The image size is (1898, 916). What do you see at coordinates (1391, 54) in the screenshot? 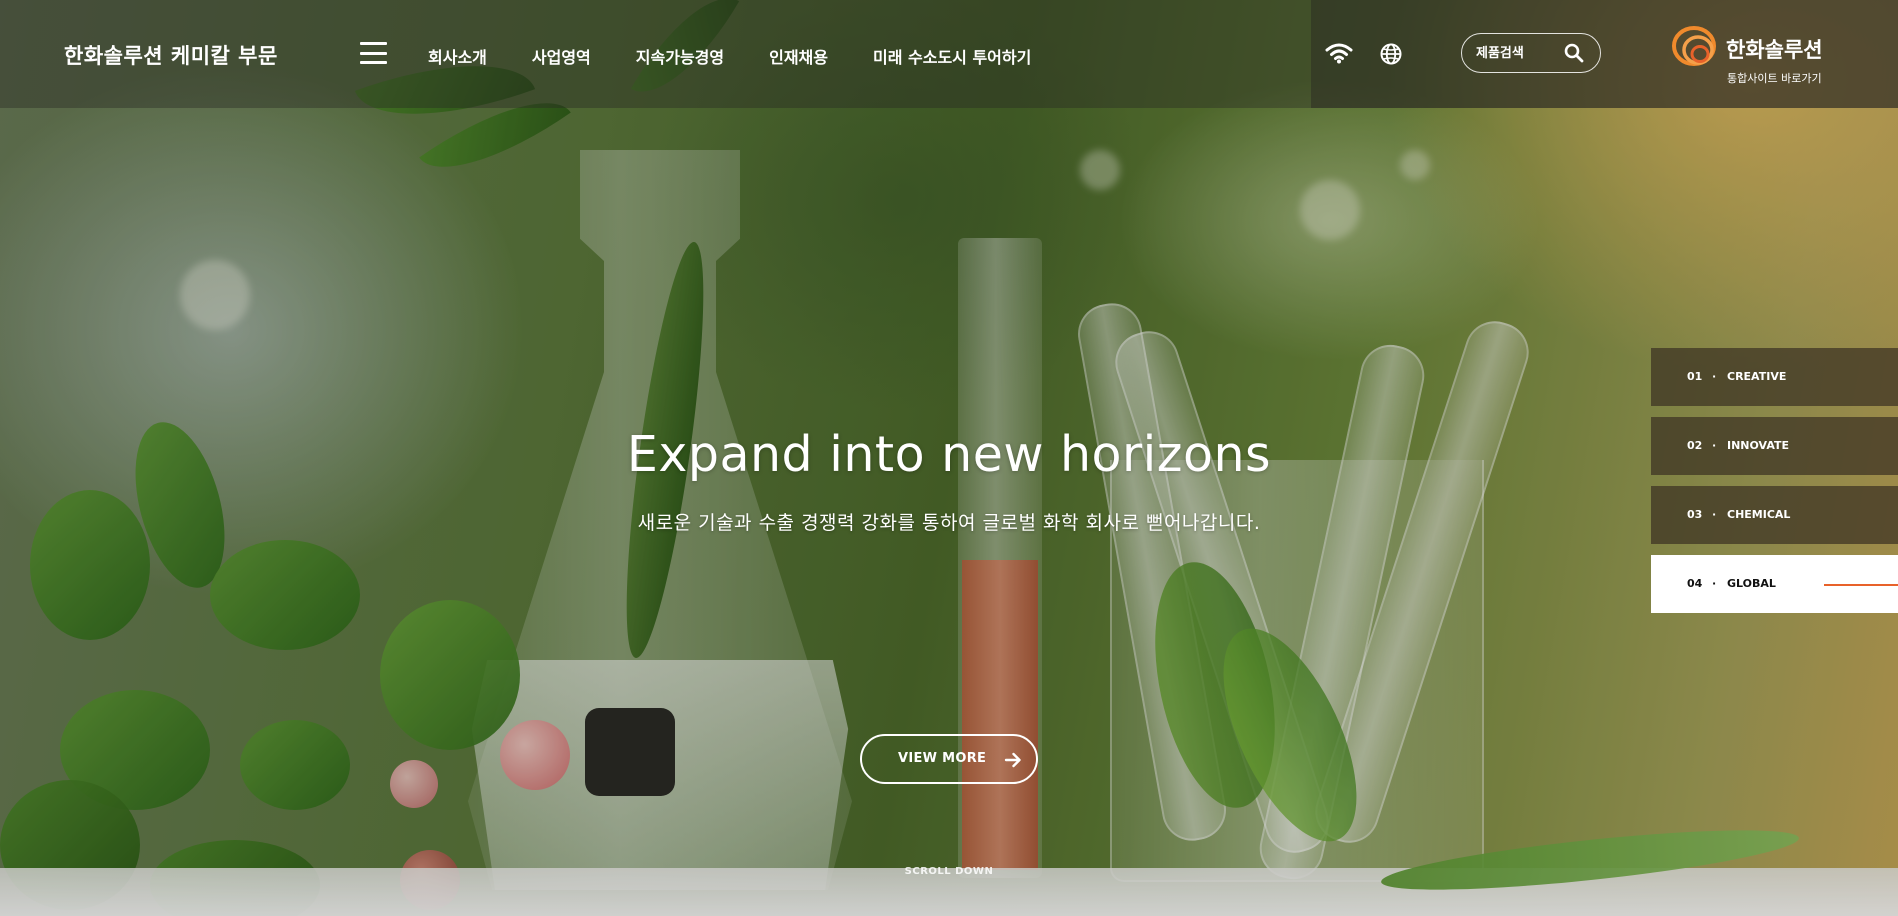
I see `globe-icon` at bounding box center [1391, 54].